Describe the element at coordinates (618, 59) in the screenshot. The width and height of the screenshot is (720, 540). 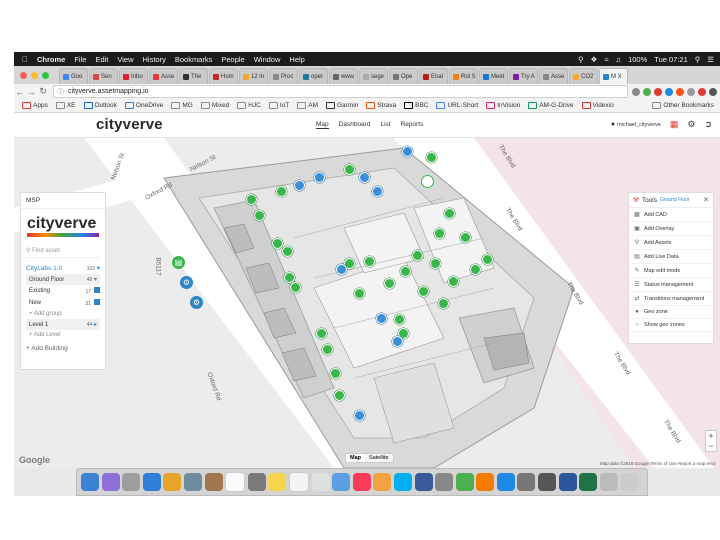
I see `volume-icon: ♫` at that location.